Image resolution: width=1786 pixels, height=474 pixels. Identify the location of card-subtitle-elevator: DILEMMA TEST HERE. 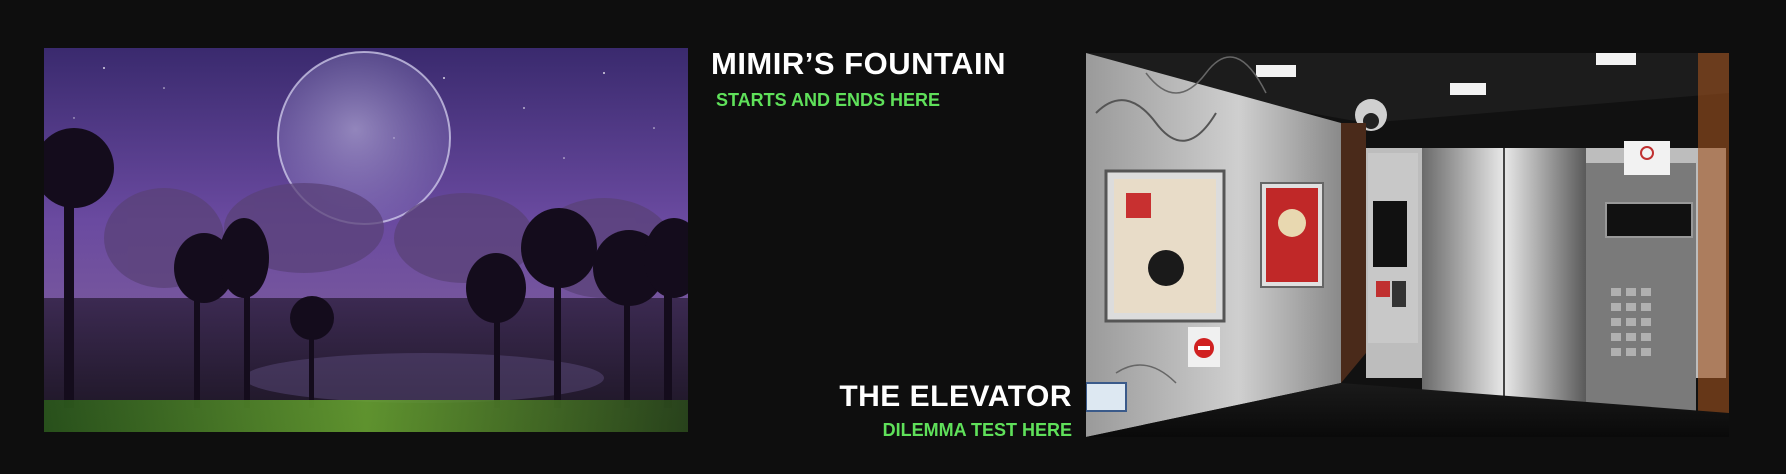
(977, 430).